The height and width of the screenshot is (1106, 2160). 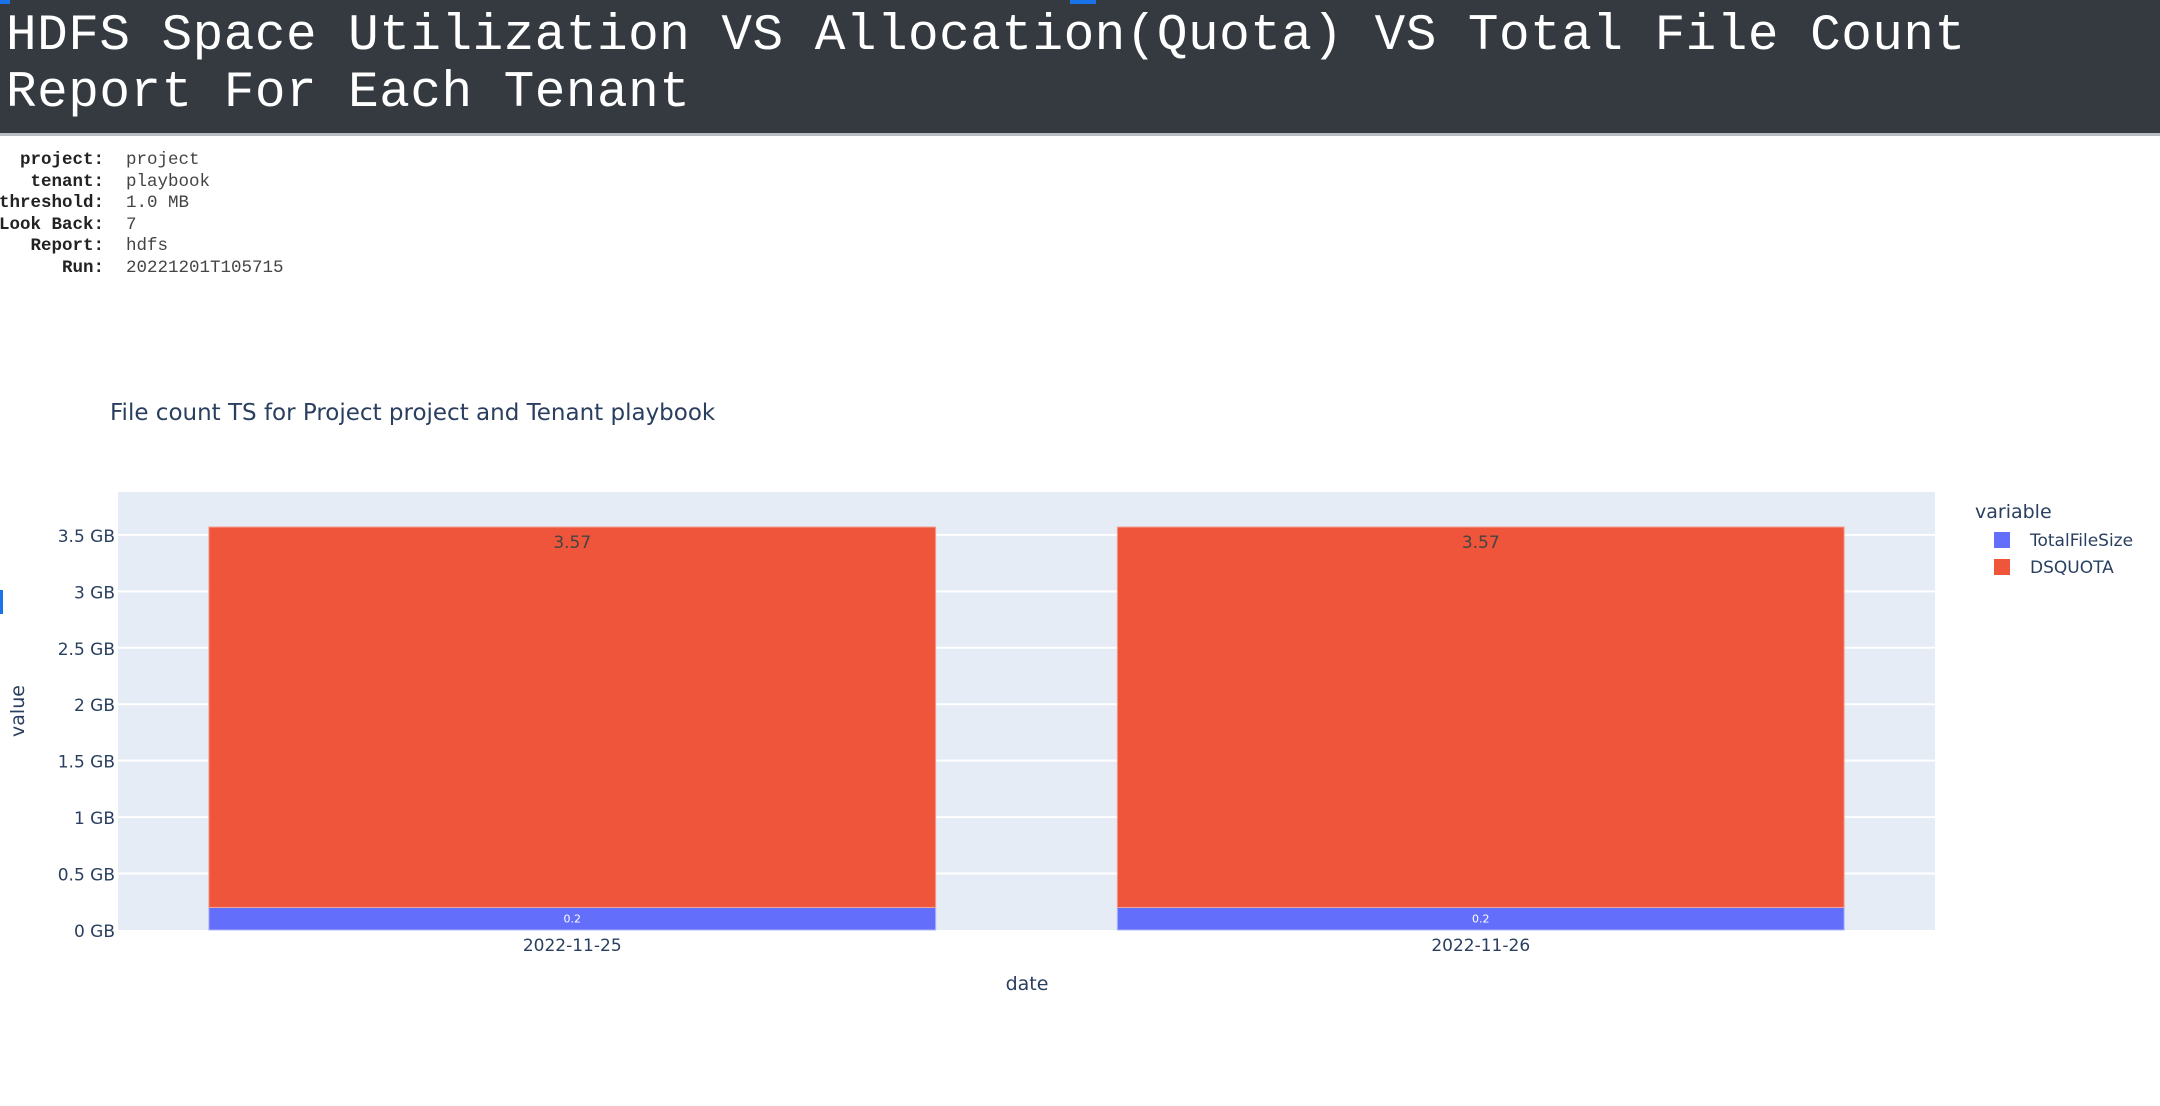 I want to click on legend: variable TotalFileSize DSQUOTA, so click(x=2054, y=539).